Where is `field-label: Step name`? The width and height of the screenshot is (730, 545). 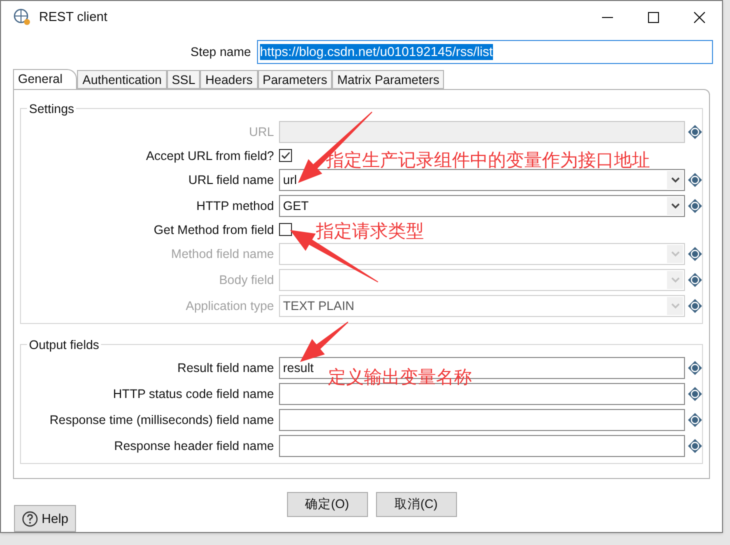
field-label: Step name is located at coordinates (221, 52).